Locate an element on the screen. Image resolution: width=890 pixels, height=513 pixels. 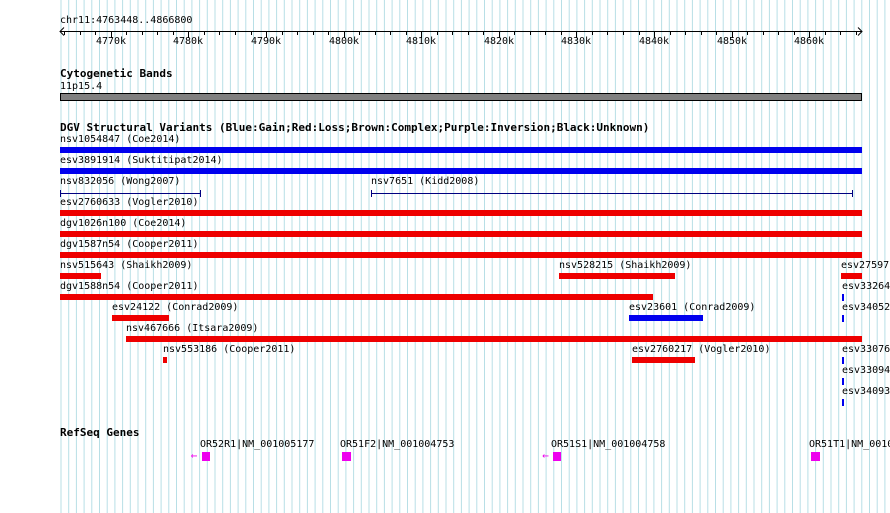
gene-label: OR51F2|NM_001004753 is located at coordinates (397, 444).